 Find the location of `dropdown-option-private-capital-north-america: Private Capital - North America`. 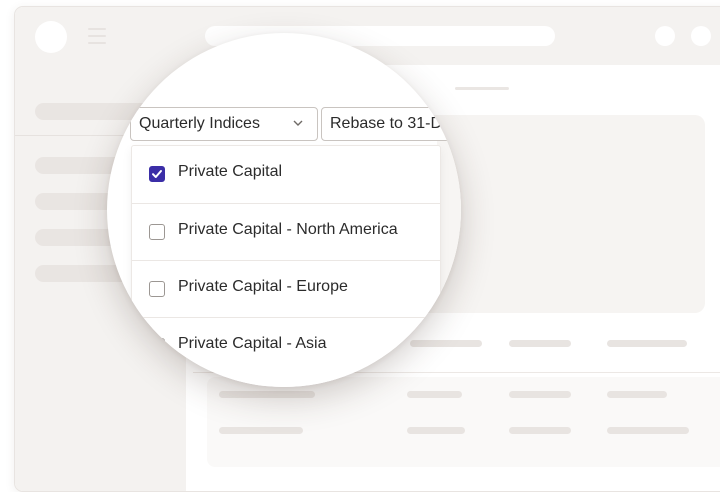

dropdown-option-private-capital-north-america: Private Capital - North America is located at coordinates (286, 232).